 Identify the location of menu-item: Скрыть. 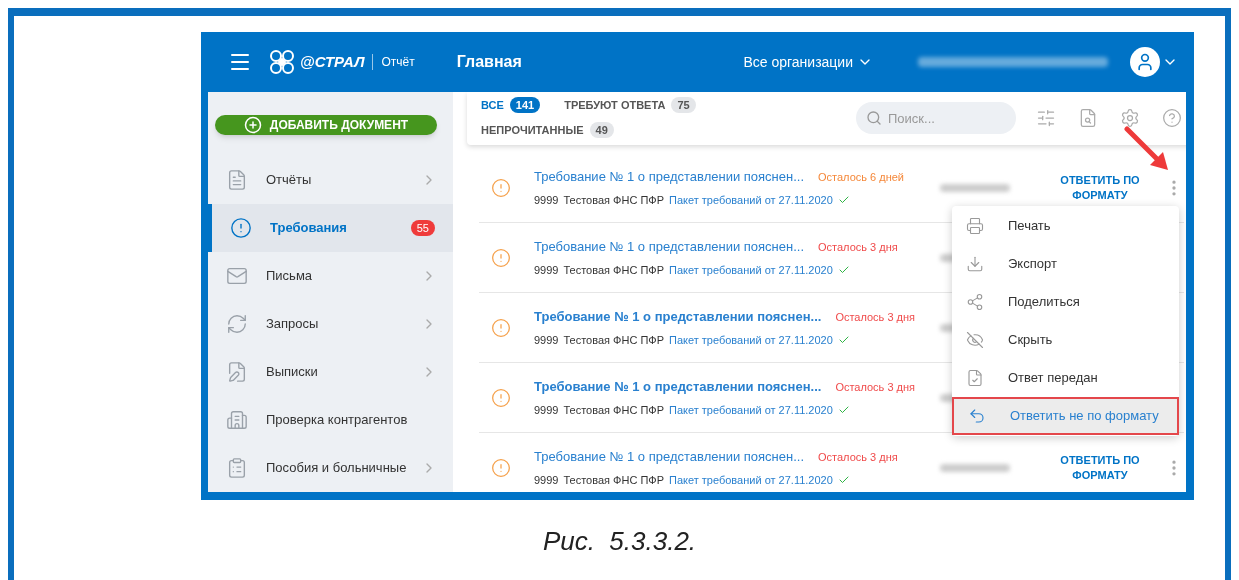
(1065, 340).